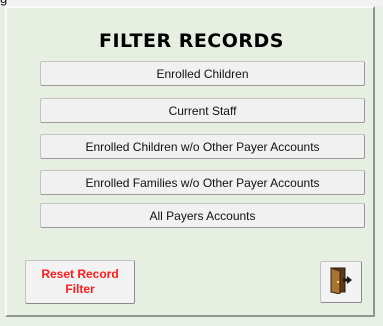 This screenshot has height=326, width=383. Describe the element at coordinates (202, 215) in the screenshot. I see `filter-all-payers-accounts-button: All Payers Accounts` at that location.